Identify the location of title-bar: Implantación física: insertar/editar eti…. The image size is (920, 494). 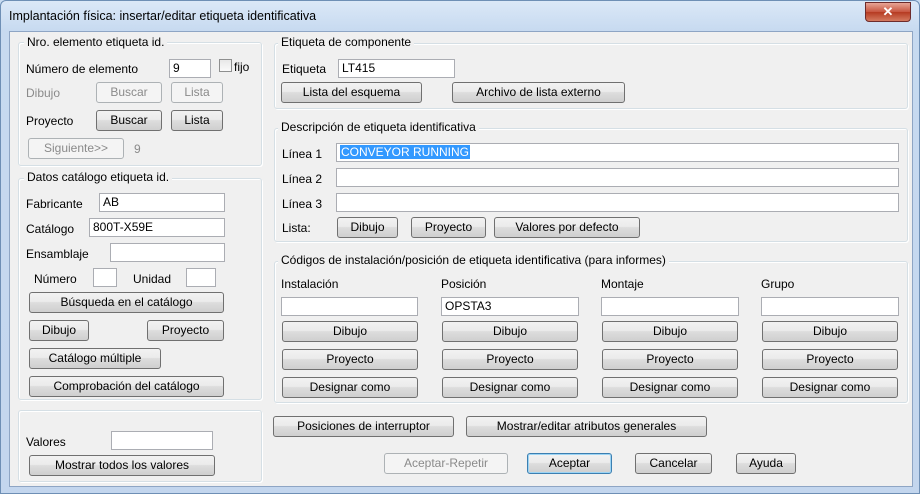
(460, 16).